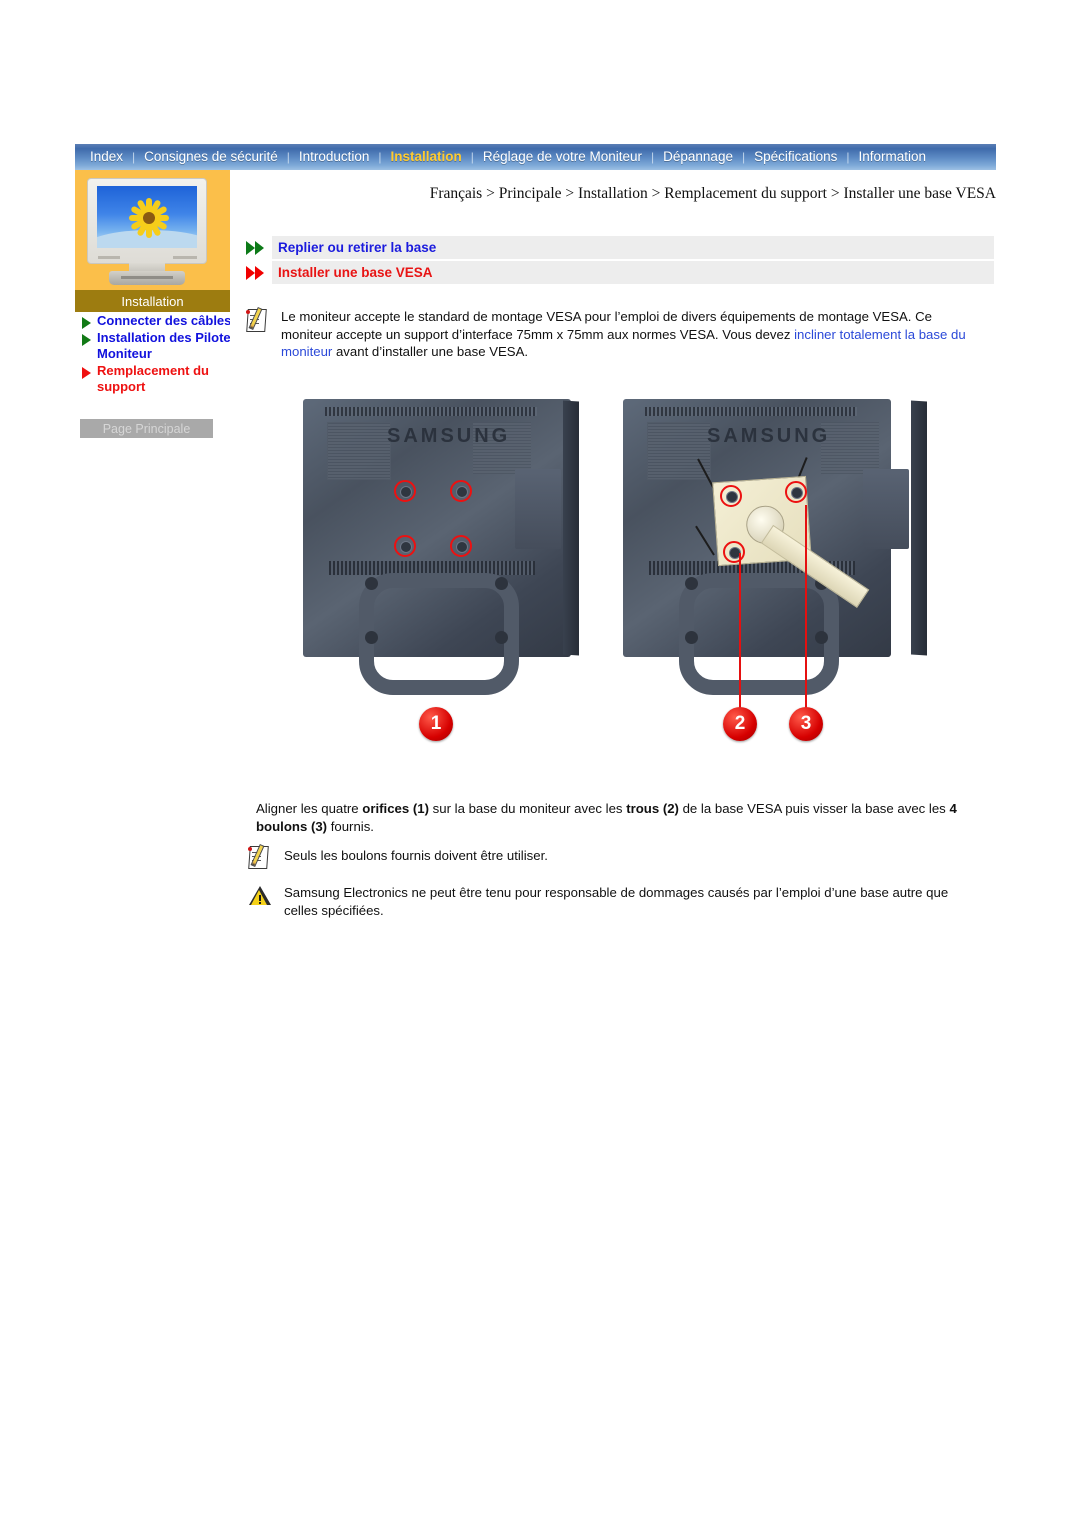 The image size is (1080, 1528). I want to click on figure-monitor-back-holes: SAMSUNG 1, so click(438, 576).